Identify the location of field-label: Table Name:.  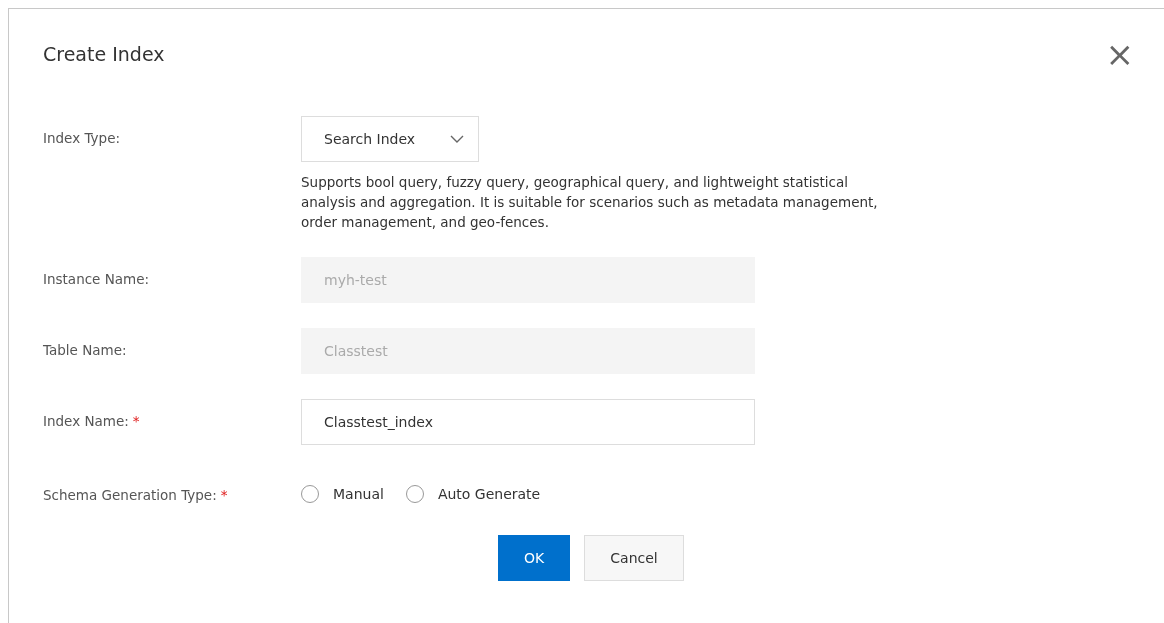
(85, 350).